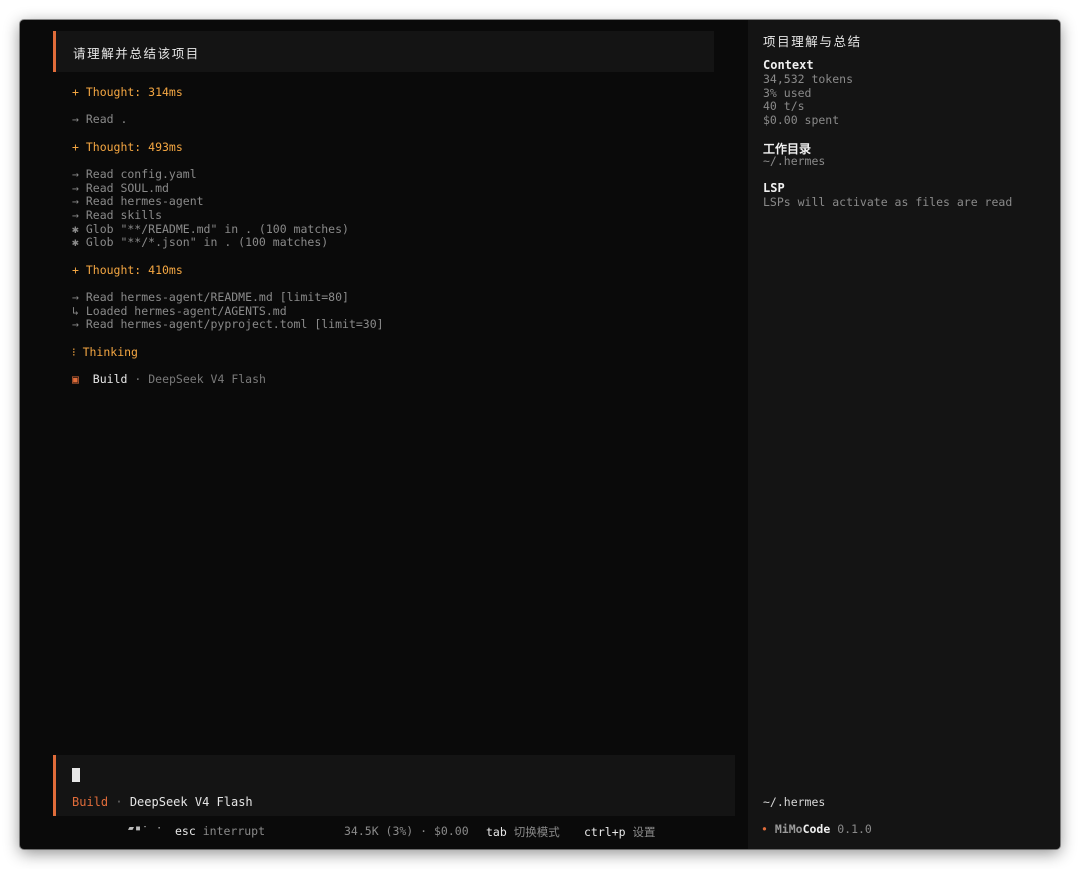 The height and width of the screenshot is (869, 1080). Describe the element at coordinates (774, 188) in the screenshot. I see `lsp-heading: LSP` at that location.